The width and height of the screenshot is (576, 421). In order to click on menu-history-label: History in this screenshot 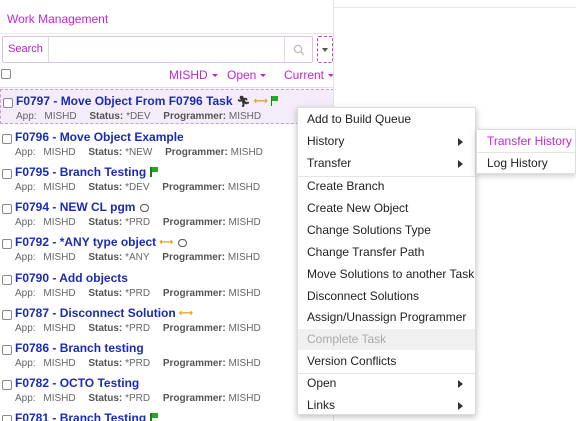, I will do `click(326, 141)`.